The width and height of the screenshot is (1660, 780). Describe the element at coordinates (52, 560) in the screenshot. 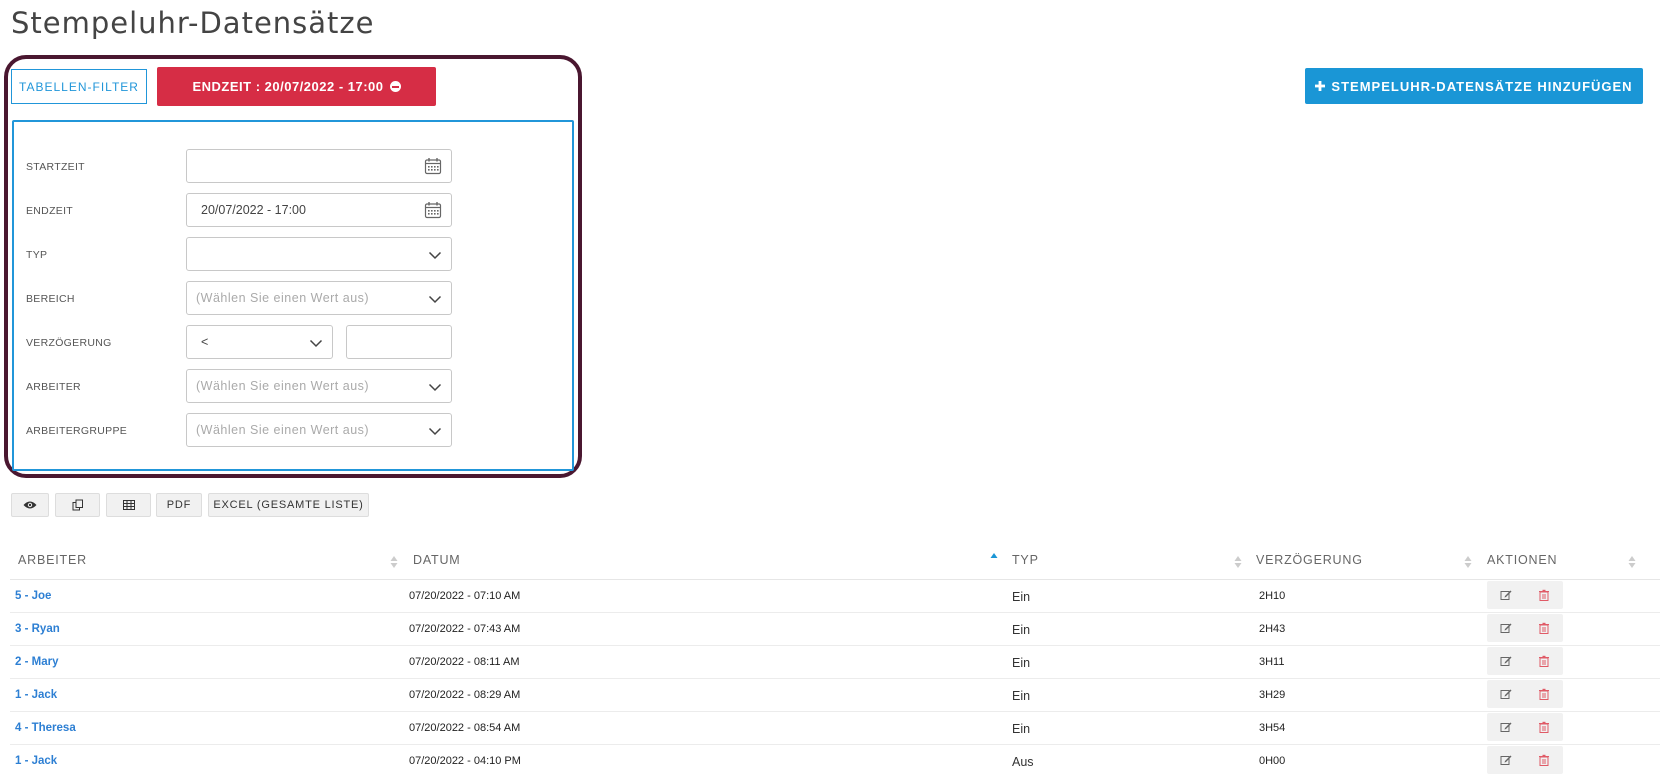

I see `column-header-worker: ARBEITER` at that location.